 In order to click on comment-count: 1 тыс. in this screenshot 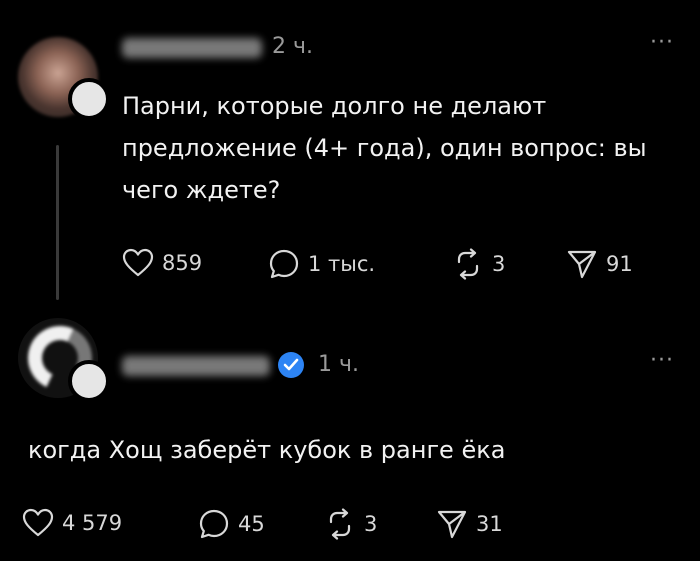, I will do `click(342, 264)`.